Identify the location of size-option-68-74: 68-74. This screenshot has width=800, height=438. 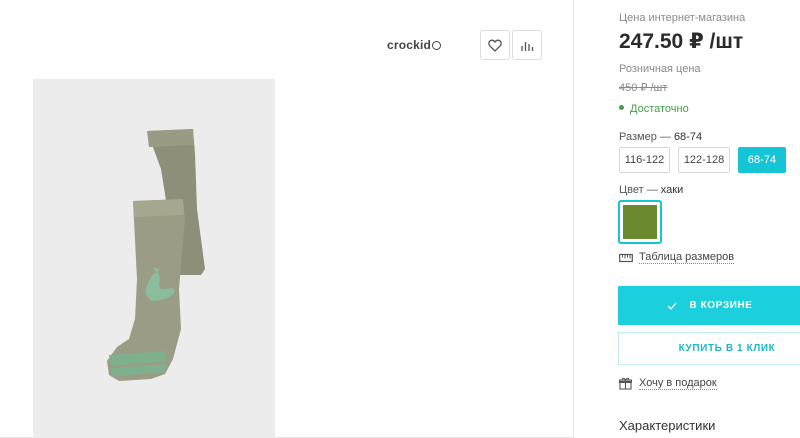
(762, 160).